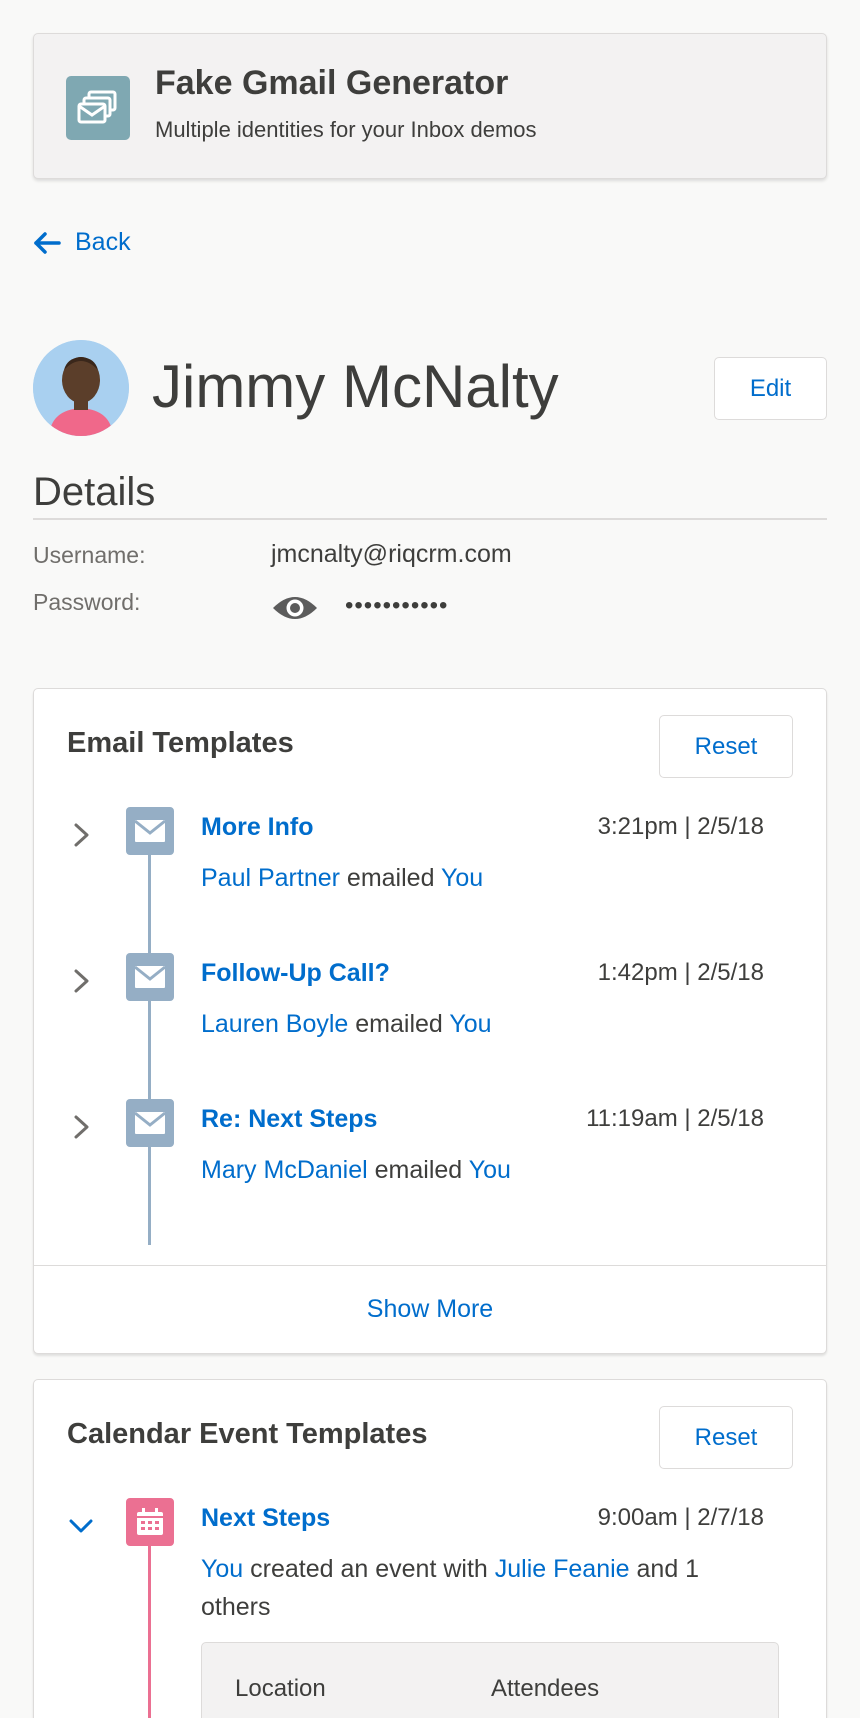 This screenshot has height=1718, width=860. I want to click on username-label: Username:, so click(89, 555).